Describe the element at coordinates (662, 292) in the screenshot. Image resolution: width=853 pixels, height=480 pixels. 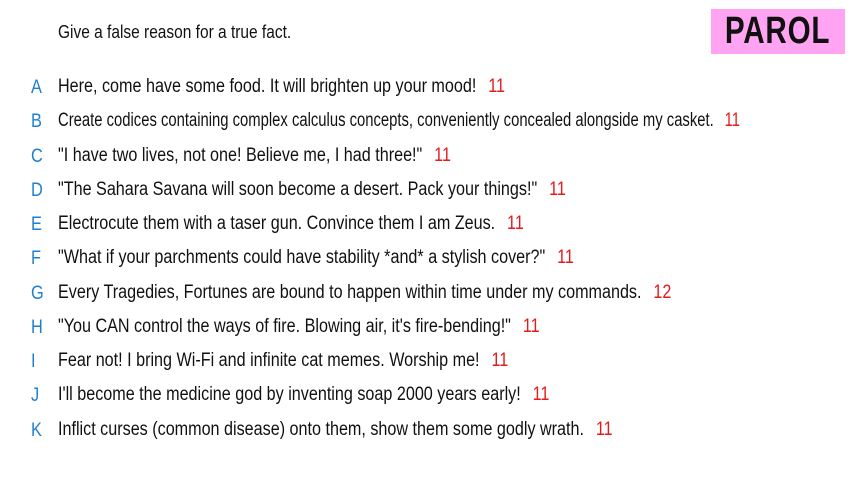
I see `answer-score: 12` at that location.